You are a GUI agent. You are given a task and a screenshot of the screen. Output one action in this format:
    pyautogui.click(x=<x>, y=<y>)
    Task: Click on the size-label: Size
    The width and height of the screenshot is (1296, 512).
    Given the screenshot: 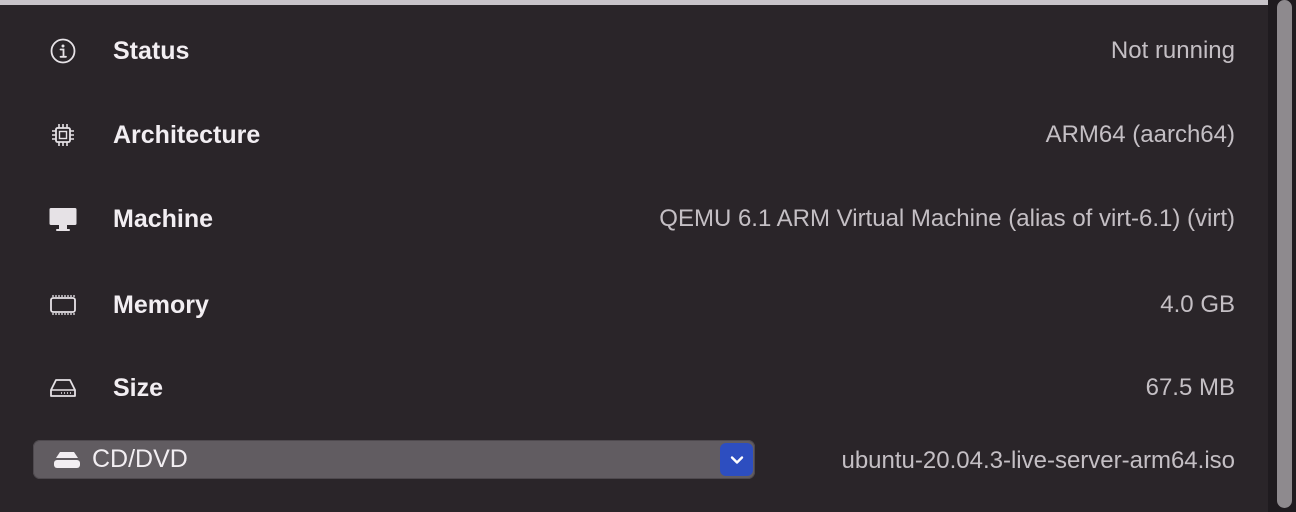 What is the action you would take?
    pyautogui.click(x=138, y=388)
    